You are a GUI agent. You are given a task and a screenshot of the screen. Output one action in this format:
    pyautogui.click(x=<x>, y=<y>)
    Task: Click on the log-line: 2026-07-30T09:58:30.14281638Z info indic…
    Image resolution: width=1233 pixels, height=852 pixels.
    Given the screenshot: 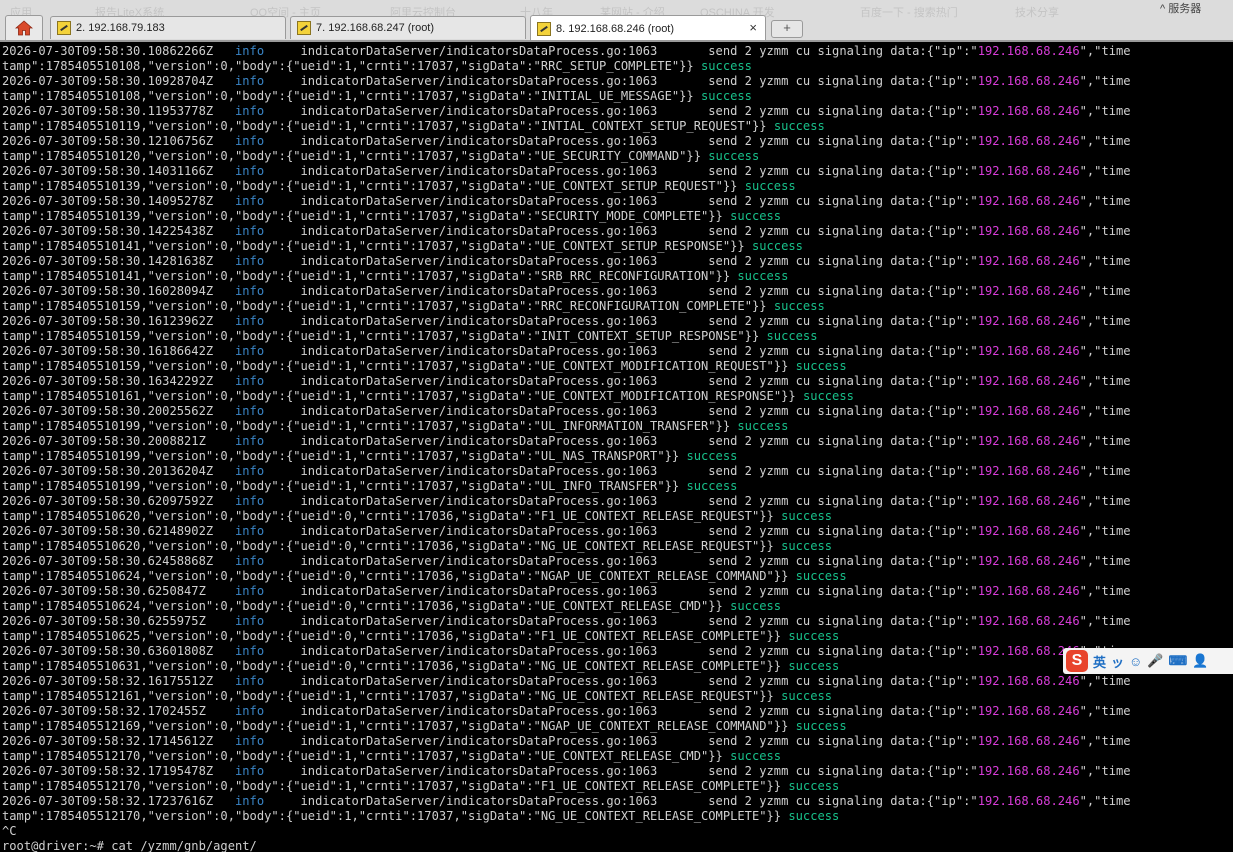 What is the action you would take?
    pyautogui.click(x=566, y=261)
    